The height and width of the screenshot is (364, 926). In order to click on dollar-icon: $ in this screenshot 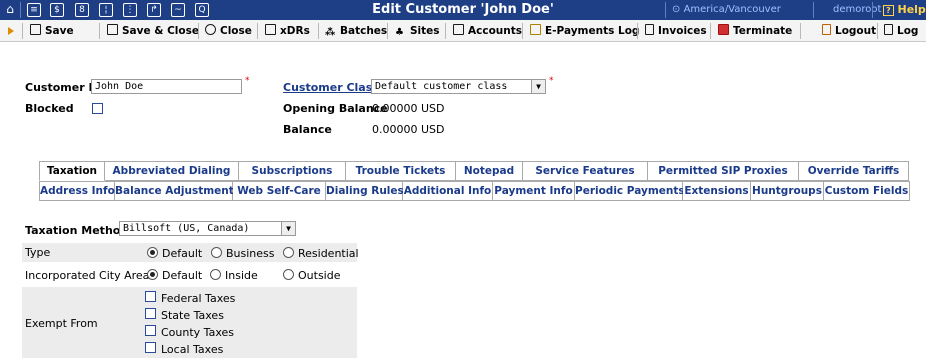, I will do `click(57, 10)`.